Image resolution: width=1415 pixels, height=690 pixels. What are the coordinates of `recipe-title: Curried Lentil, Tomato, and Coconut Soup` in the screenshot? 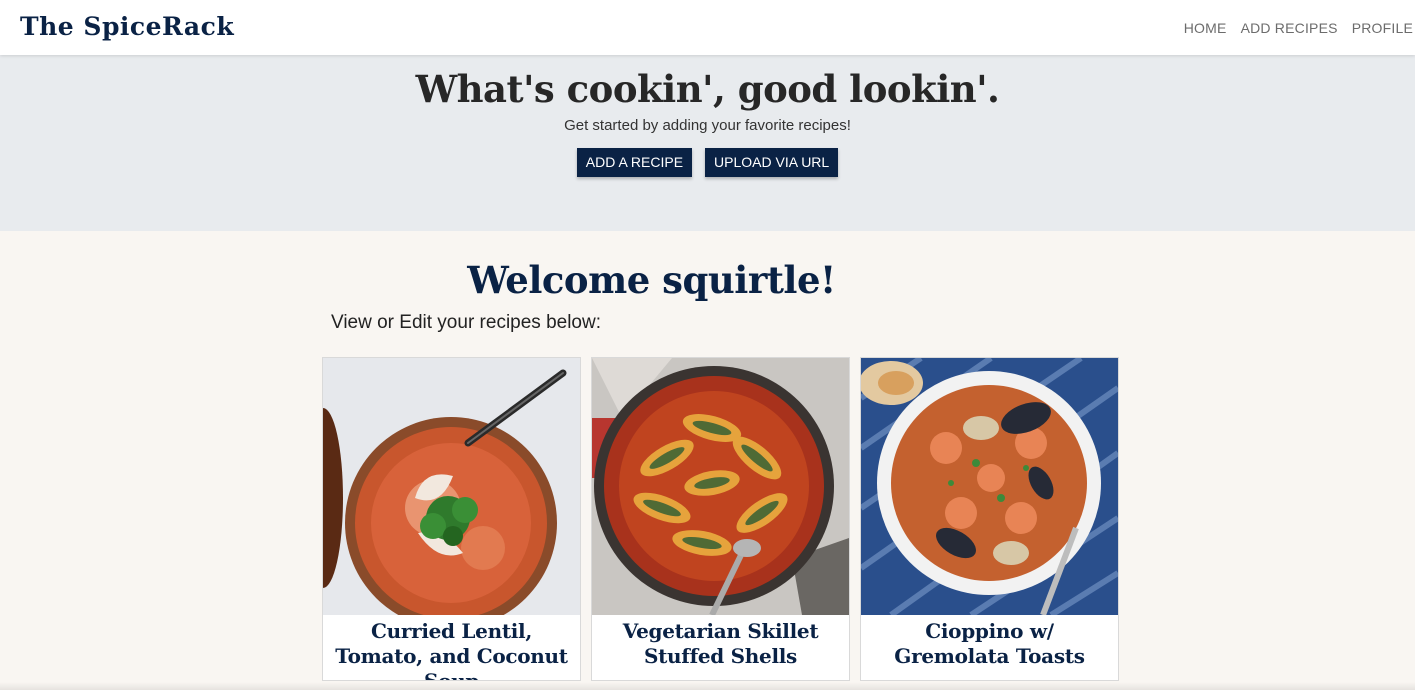 It's located at (451, 647).